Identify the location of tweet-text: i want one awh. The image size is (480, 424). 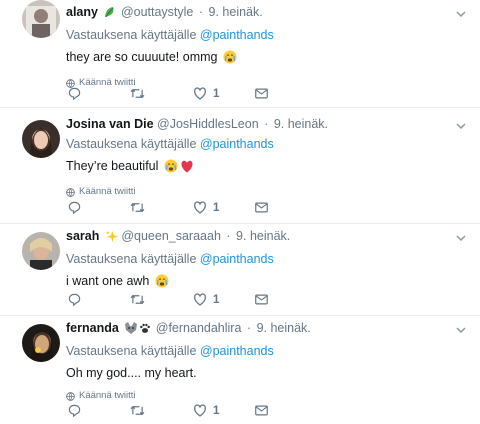
(261, 282).